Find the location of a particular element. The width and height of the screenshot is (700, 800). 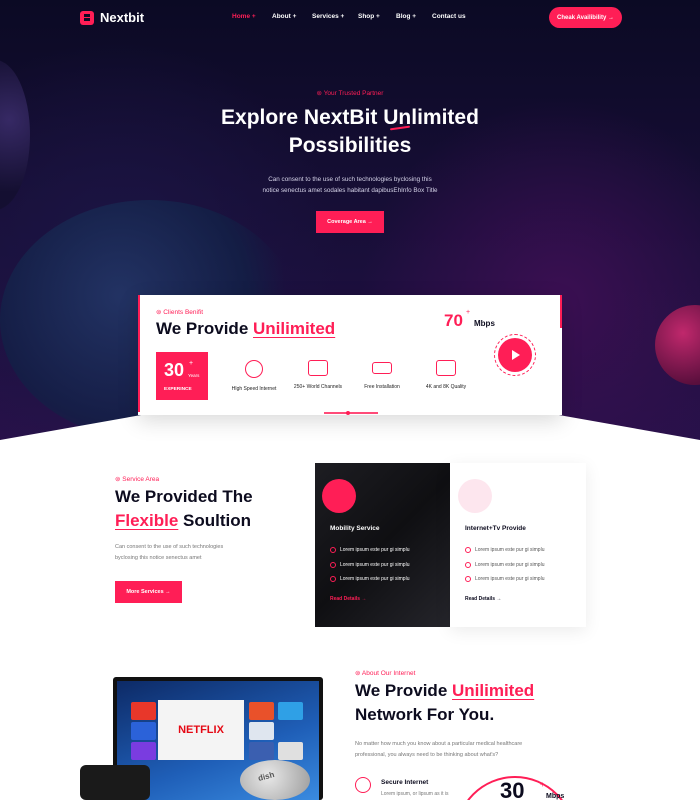

card-accent-right is located at coordinates (561, 311).